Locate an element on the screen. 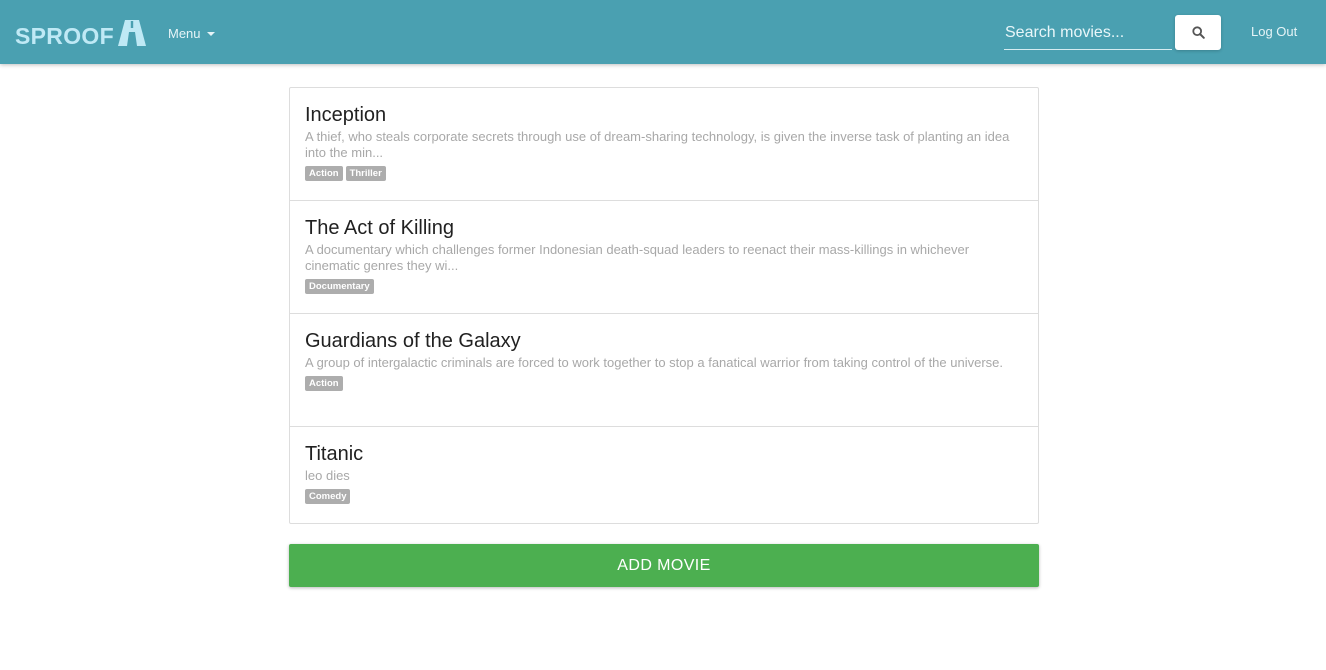  road-a-logo-icon is located at coordinates (131, 33).